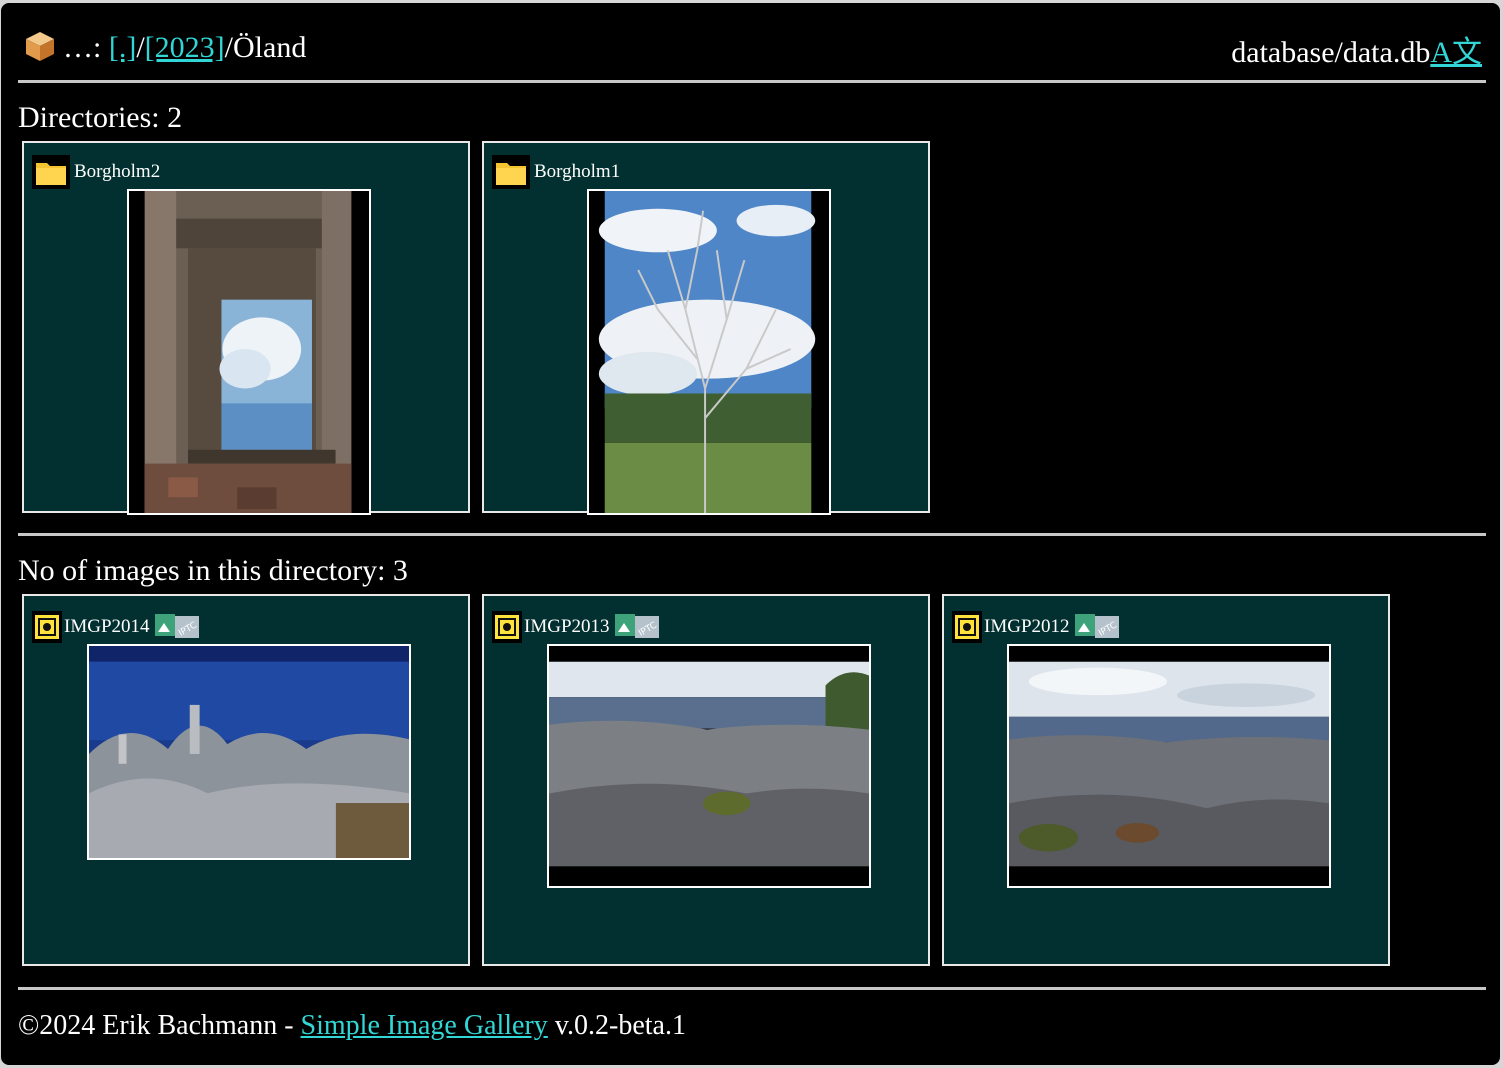 The image size is (1503, 1068). What do you see at coordinates (117, 172) in the screenshot?
I see `directory-name: Borgholm2` at bounding box center [117, 172].